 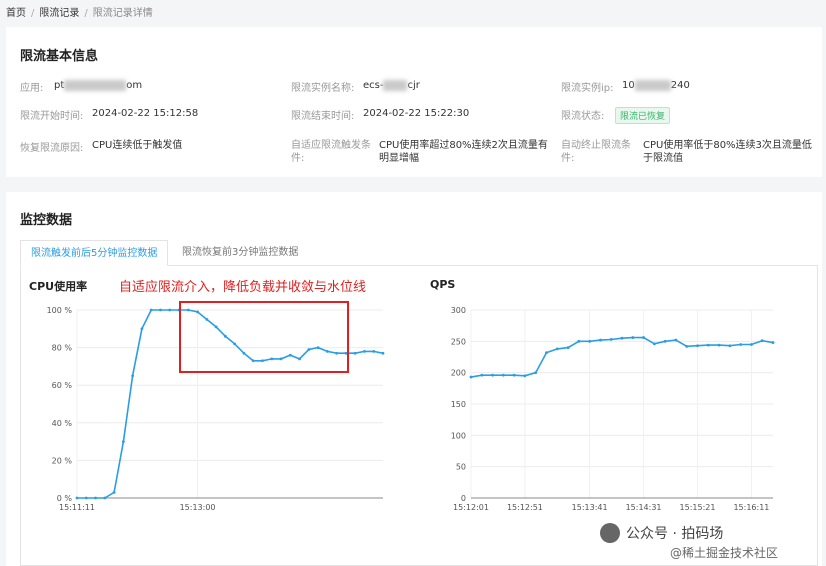 I want to click on auto-stop-label: 自动终止限流条件:, so click(x=596, y=152).